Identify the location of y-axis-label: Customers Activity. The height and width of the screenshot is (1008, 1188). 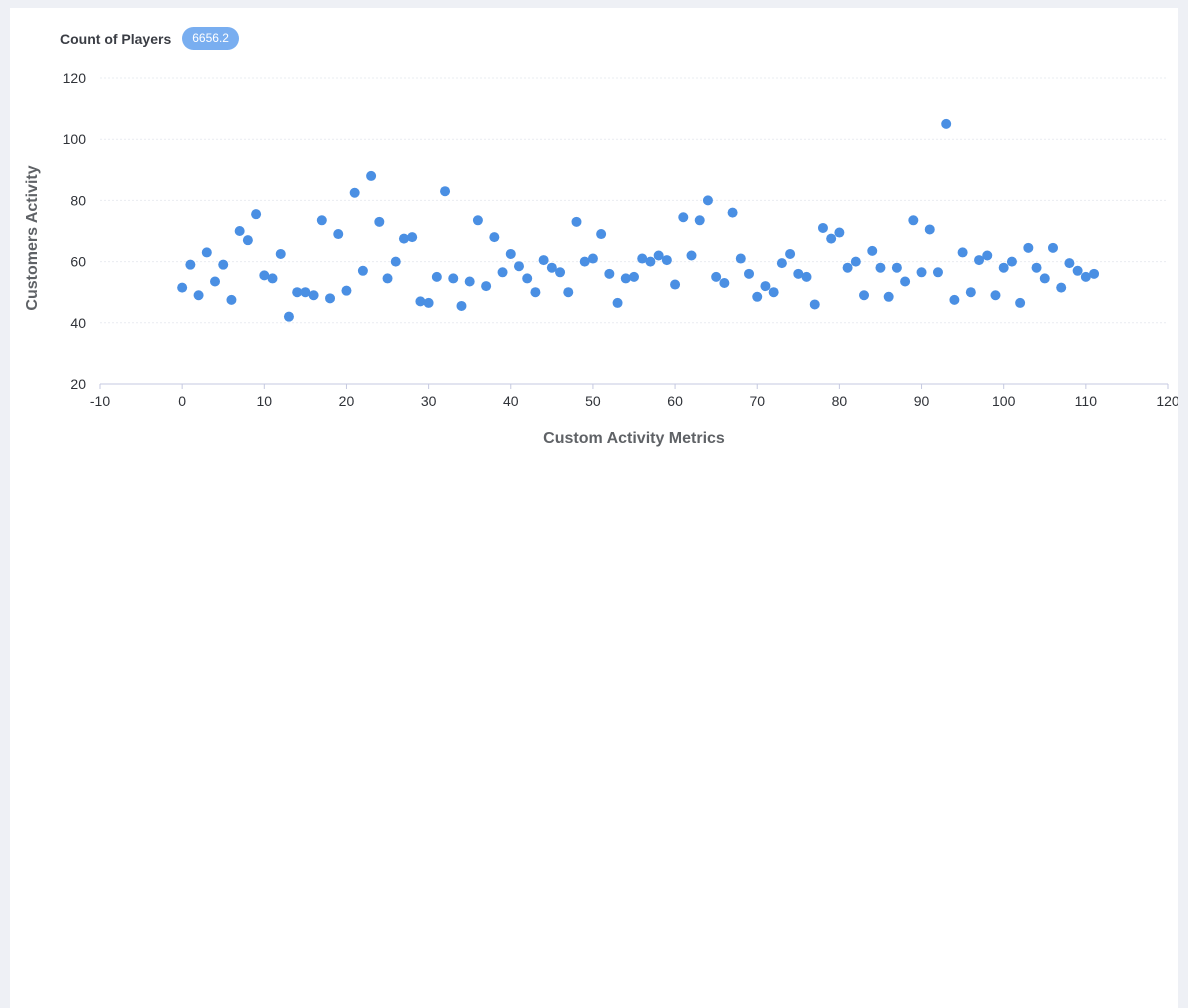
(32, 237).